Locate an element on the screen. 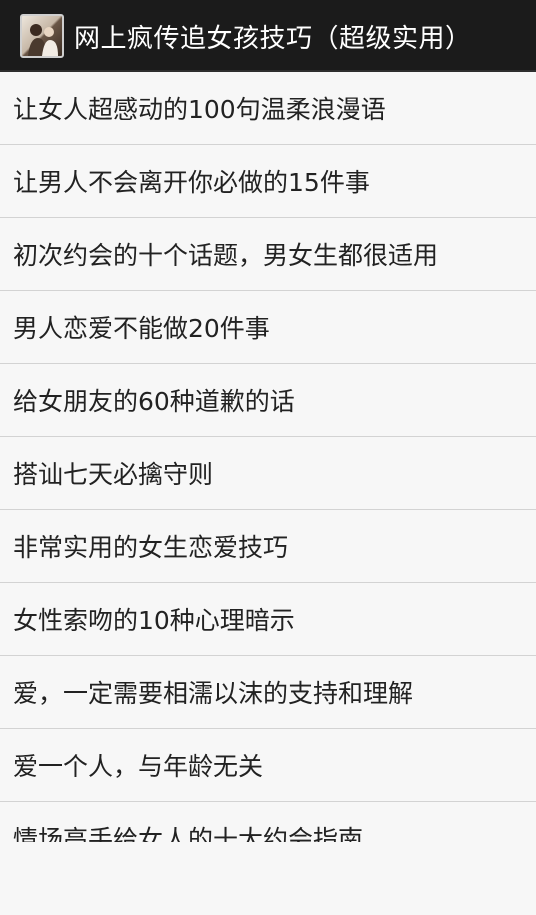  app-avatar-icon is located at coordinates (42, 36).